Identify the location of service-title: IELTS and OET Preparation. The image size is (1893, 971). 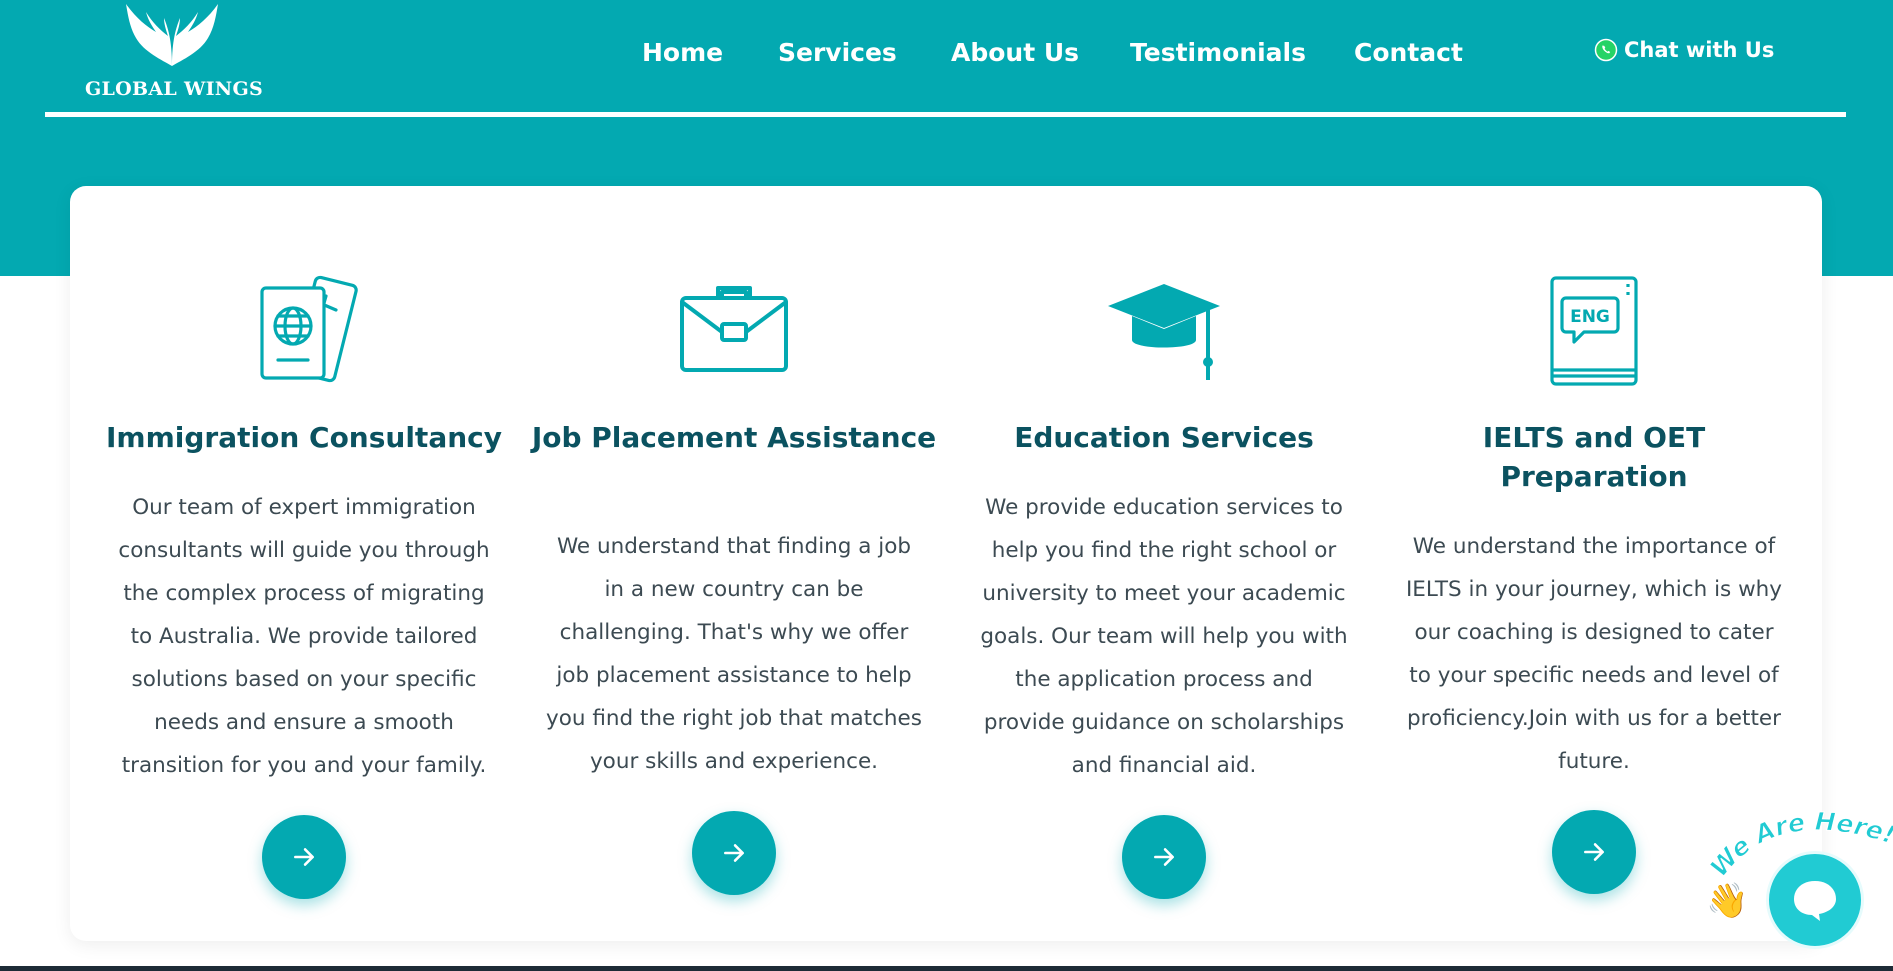
(1594, 457).